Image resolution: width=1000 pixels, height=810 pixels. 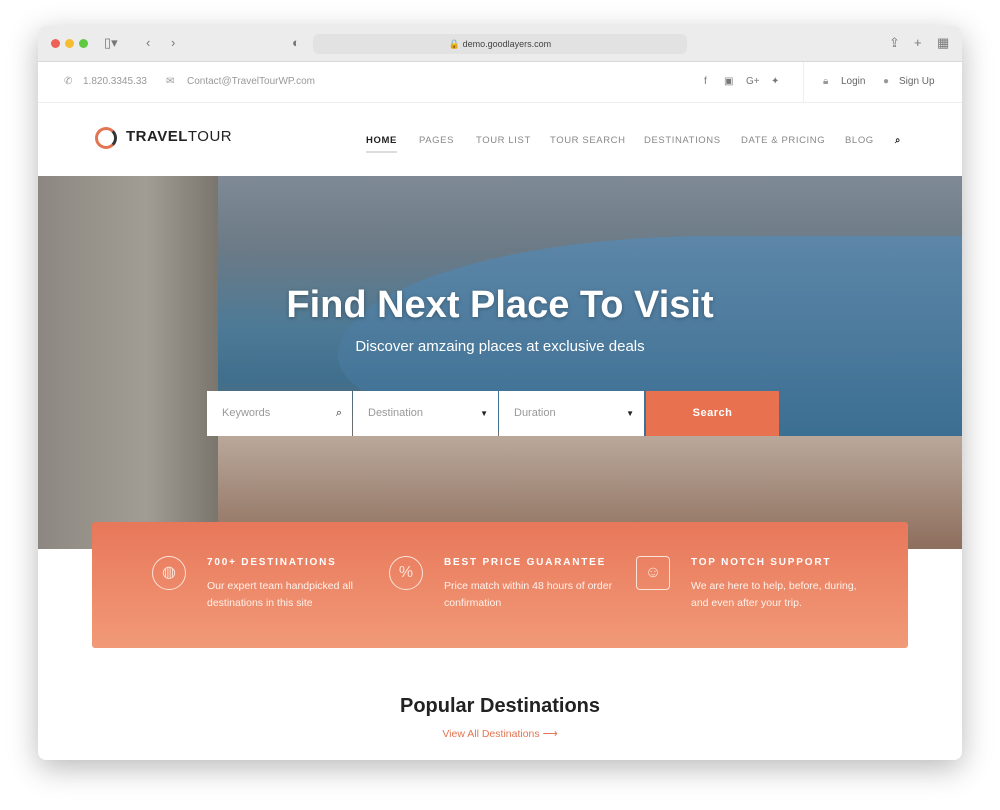 What do you see at coordinates (173, 42) in the screenshot?
I see `forward-icon: ›` at bounding box center [173, 42].